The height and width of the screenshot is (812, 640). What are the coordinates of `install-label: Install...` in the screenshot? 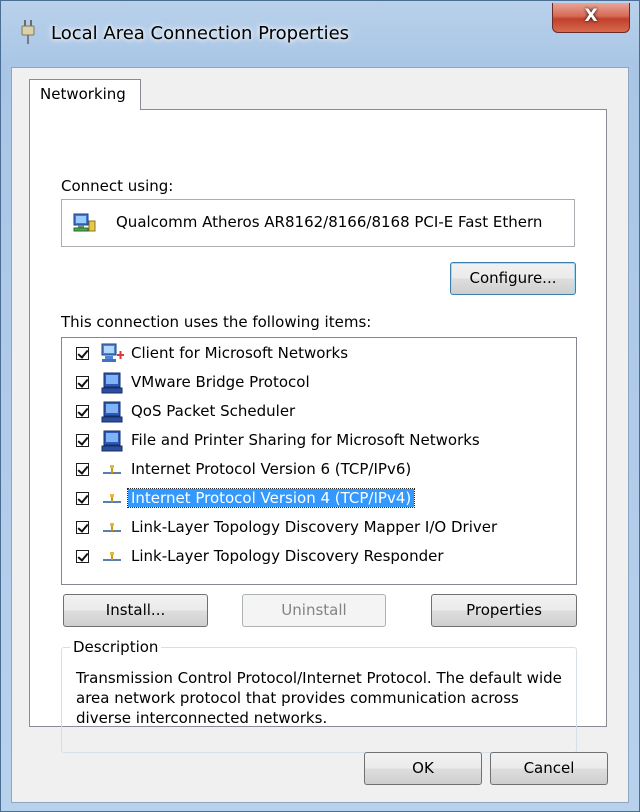 It's located at (135, 610).